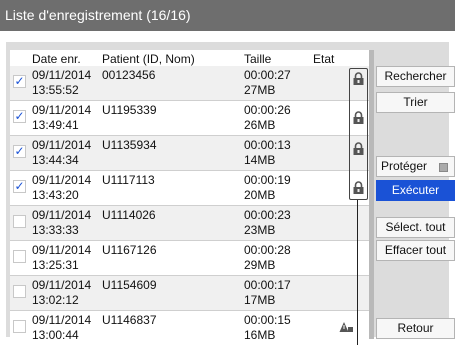 The width and height of the screenshot is (455, 345). What do you see at coordinates (260, 90) in the screenshot?
I see `row-size: 27MB` at bounding box center [260, 90].